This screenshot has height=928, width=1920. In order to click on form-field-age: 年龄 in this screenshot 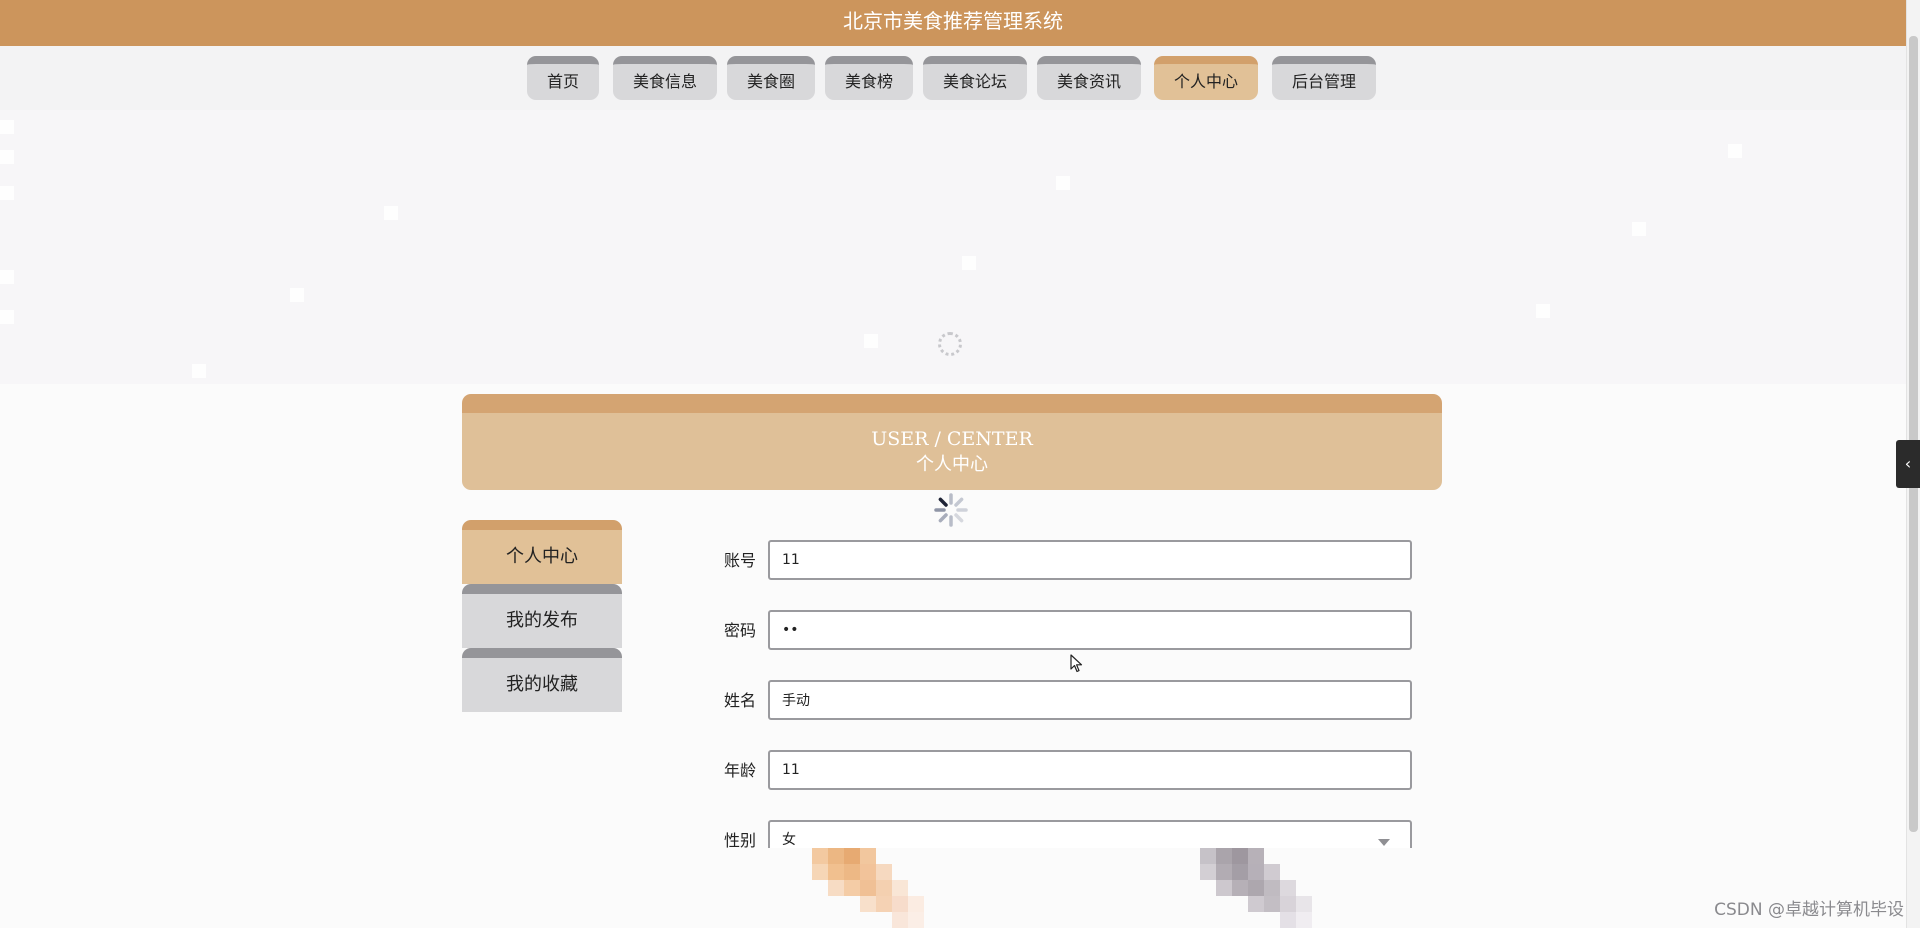, I will do `click(1060, 771)`.